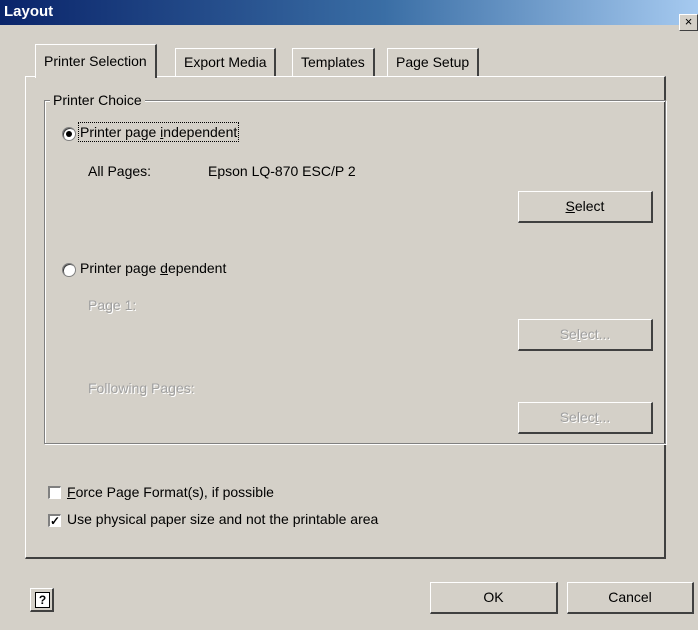  I want to click on printer-independent-radio, so click(69, 134).